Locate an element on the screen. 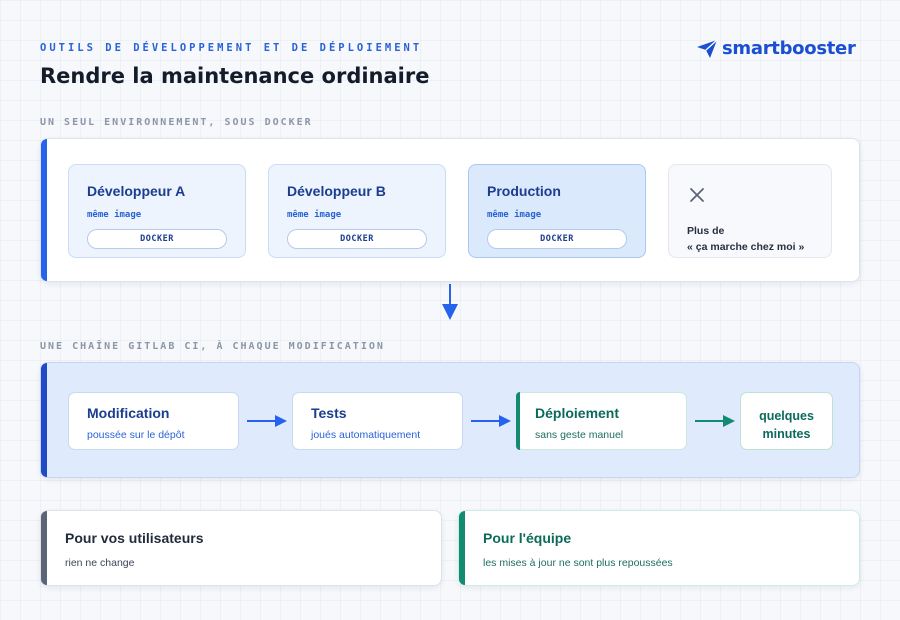 The width and height of the screenshot is (900, 620). outcome-title: Pour vos utilisateurs is located at coordinates (134, 538).